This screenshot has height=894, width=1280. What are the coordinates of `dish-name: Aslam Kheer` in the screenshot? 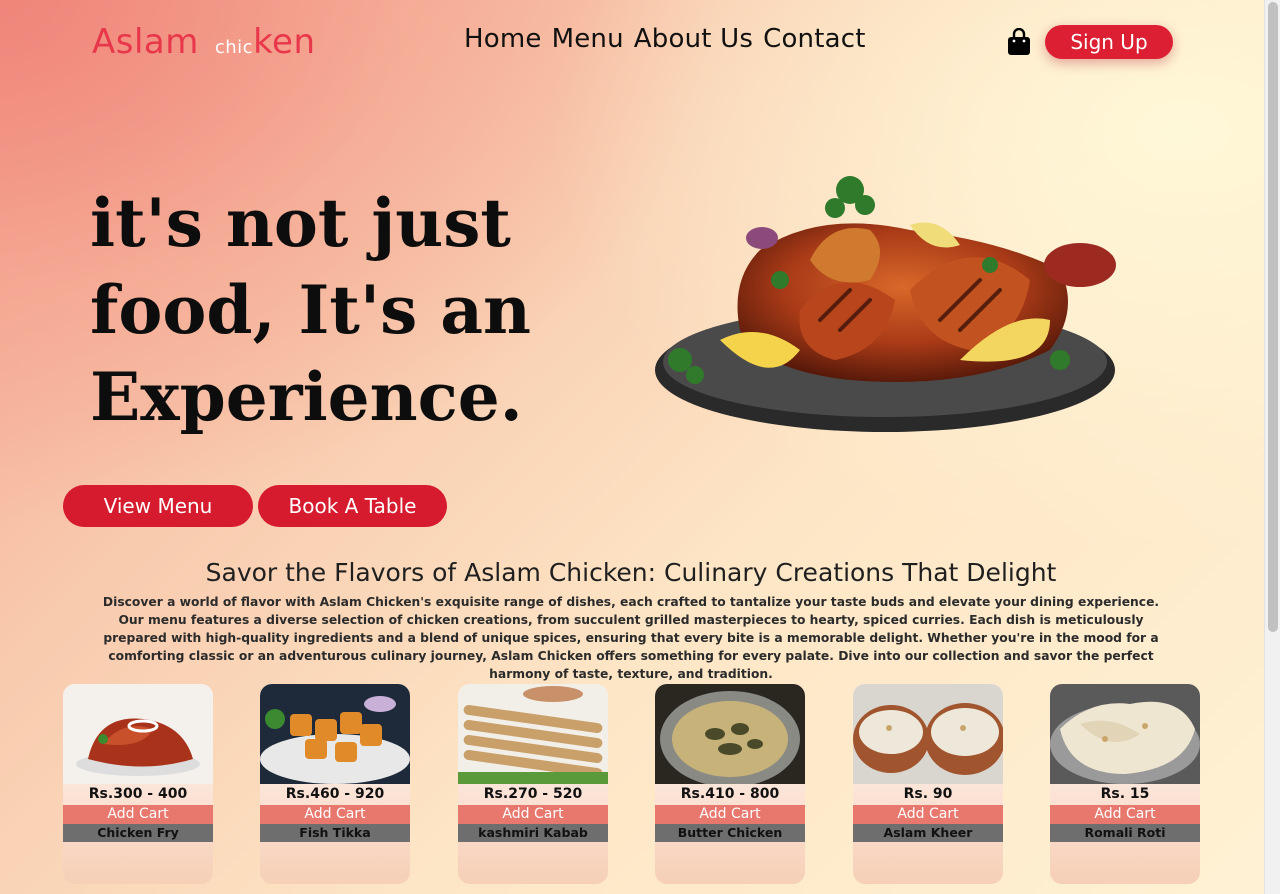 It's located at (928, 833).